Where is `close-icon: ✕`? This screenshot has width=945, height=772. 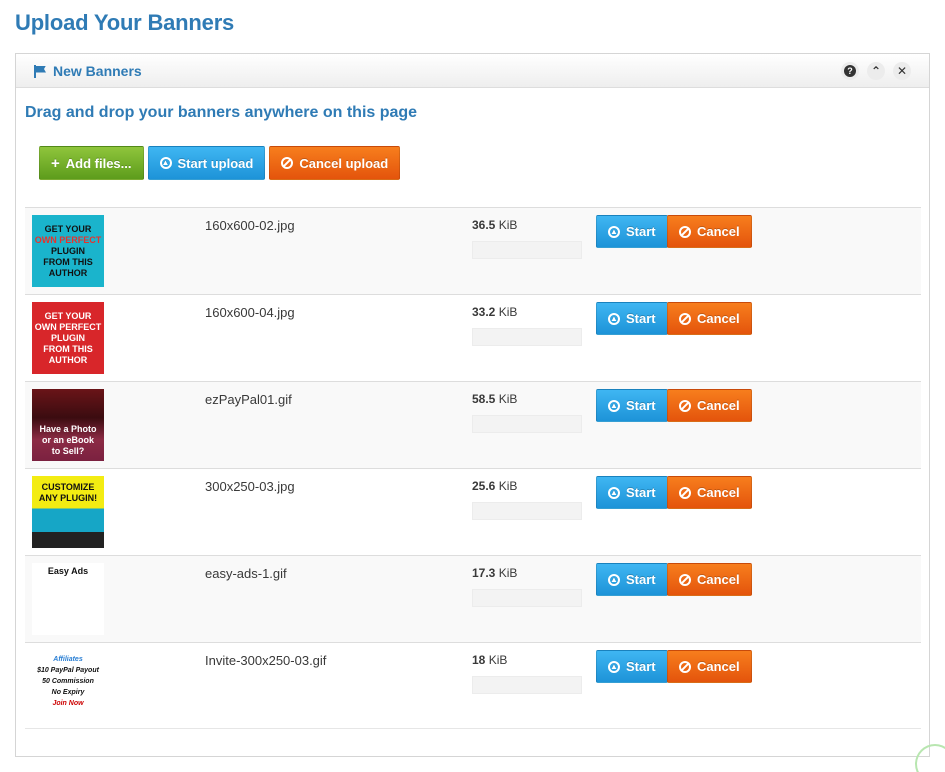 close-icon: ✕ is located at coordinates (902, 71).